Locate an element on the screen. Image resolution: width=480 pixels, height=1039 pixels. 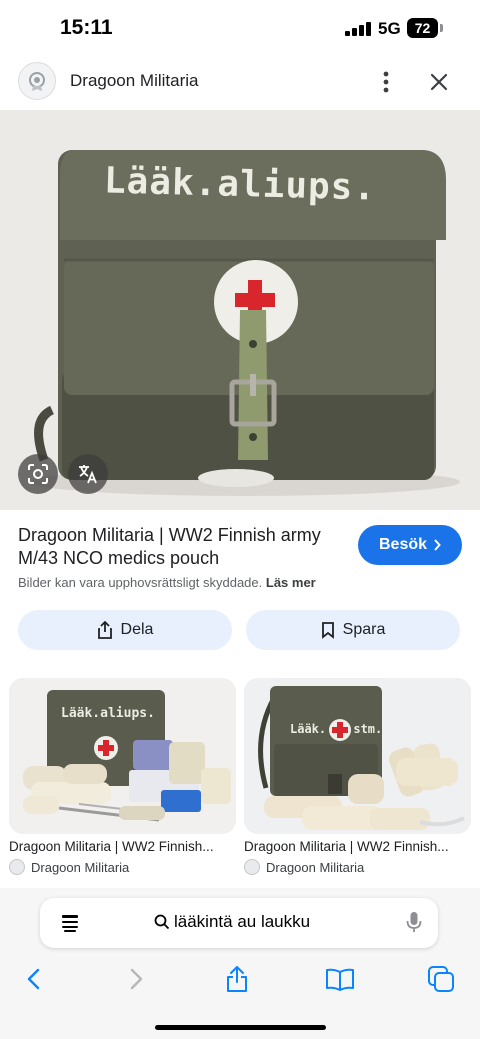
site-avatar is located at coordinates (37, 81).